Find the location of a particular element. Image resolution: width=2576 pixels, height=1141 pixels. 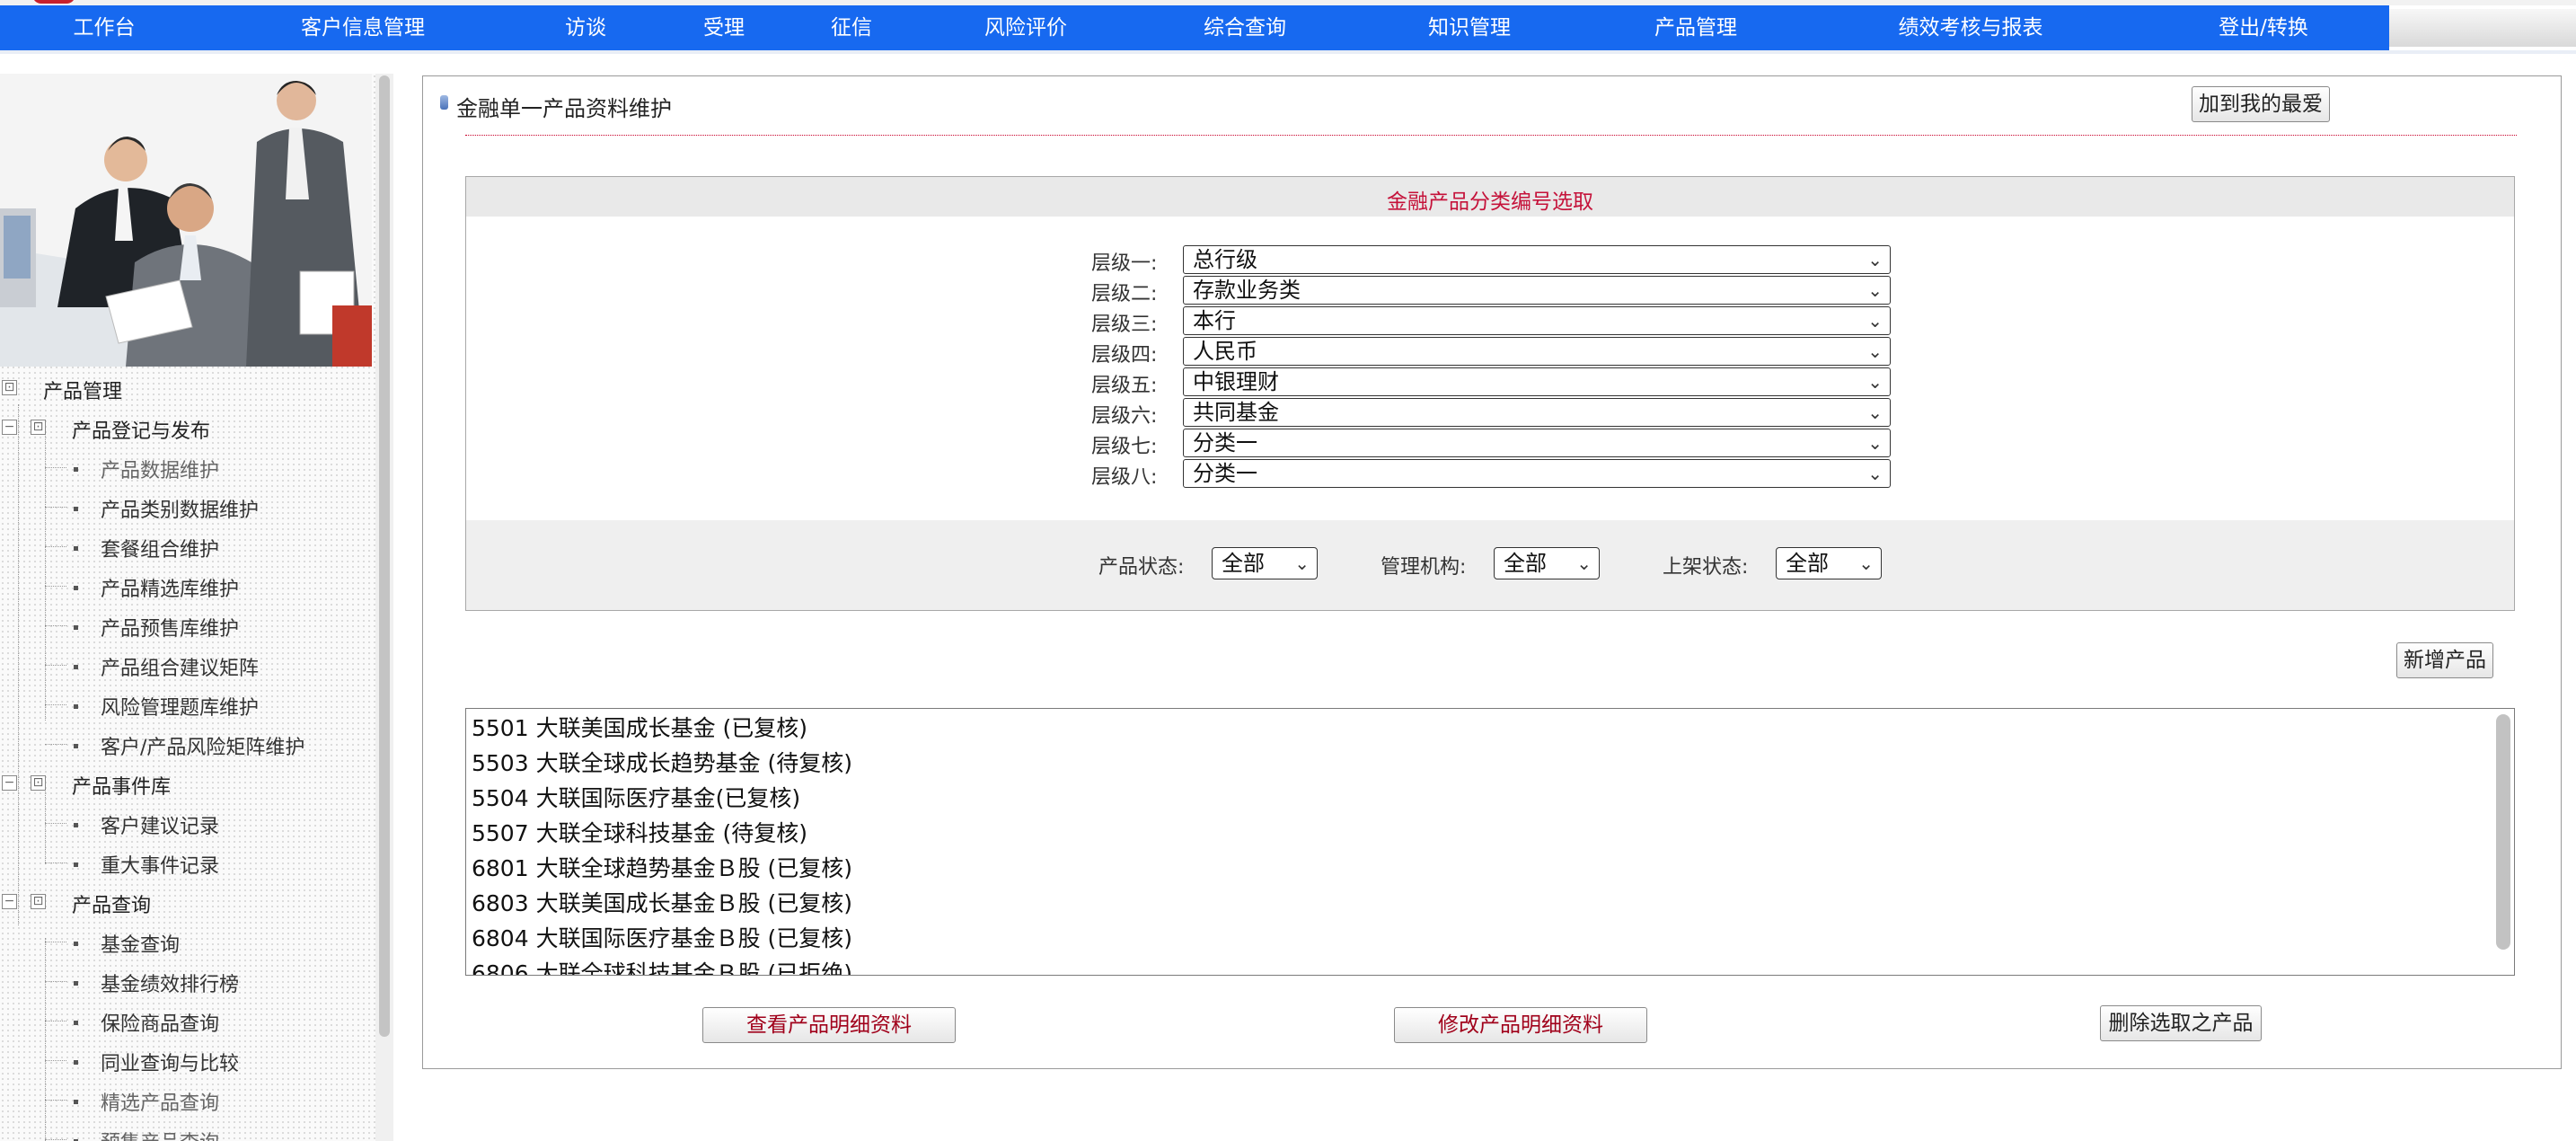

logo-mark is located at coordinates (53, 2).